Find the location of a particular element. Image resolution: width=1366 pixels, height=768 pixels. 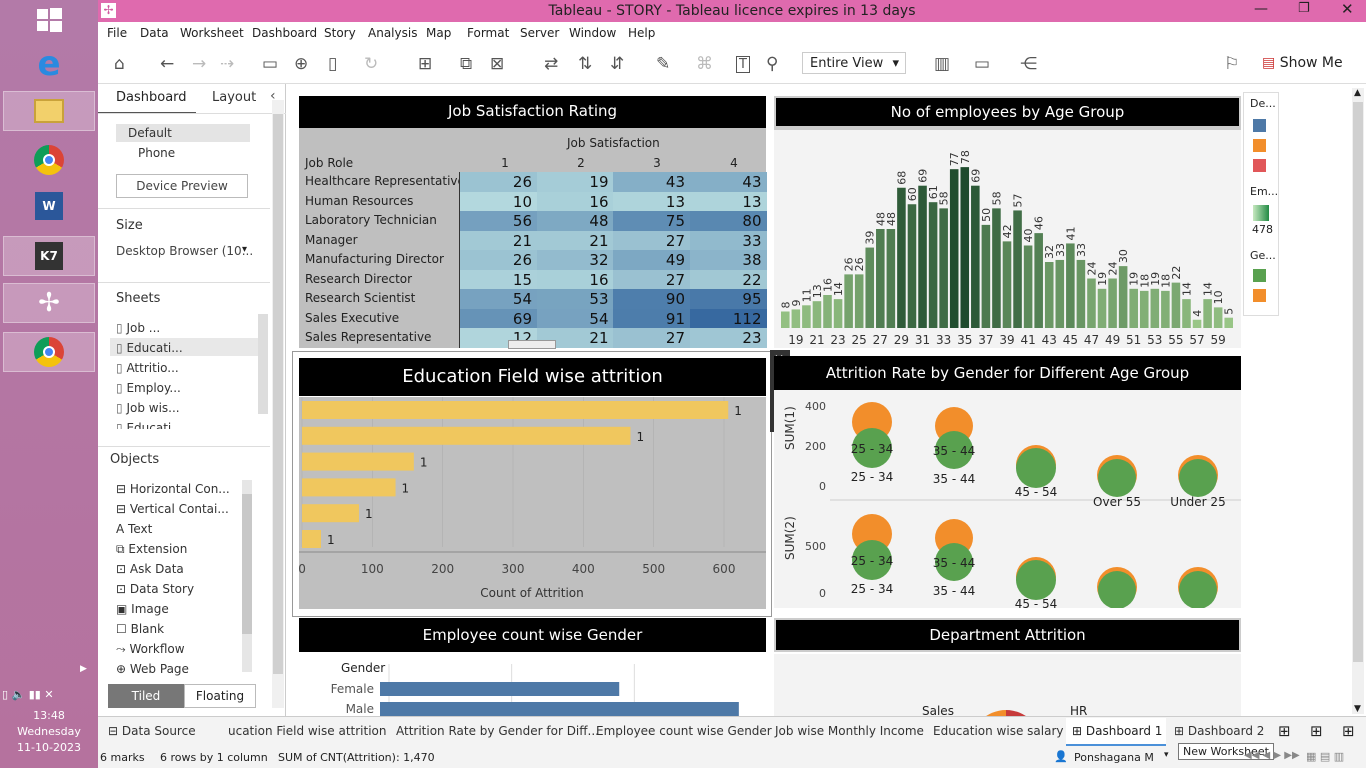

job-cell: 19 is located at coordinates (575, 182).